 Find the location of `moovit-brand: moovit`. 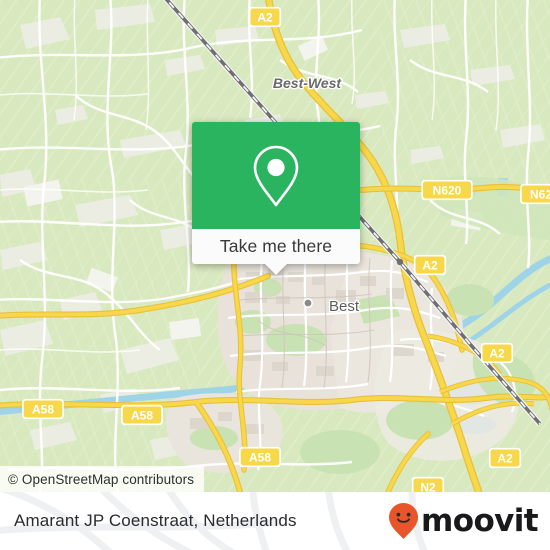

moovit-brand: moovit is located at coordinates (463, 521).